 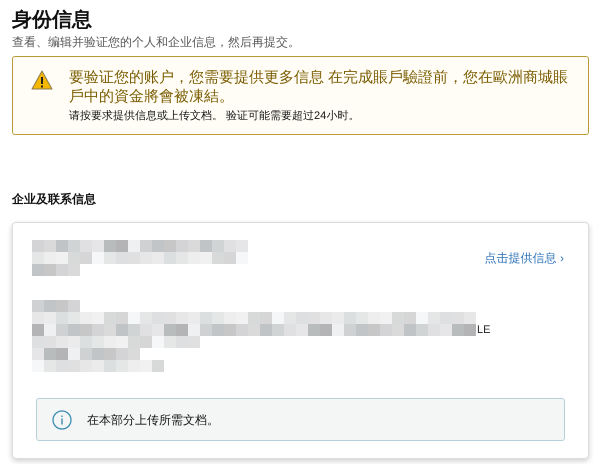 I want to click on warning-icon, so click(x=42, y=80).